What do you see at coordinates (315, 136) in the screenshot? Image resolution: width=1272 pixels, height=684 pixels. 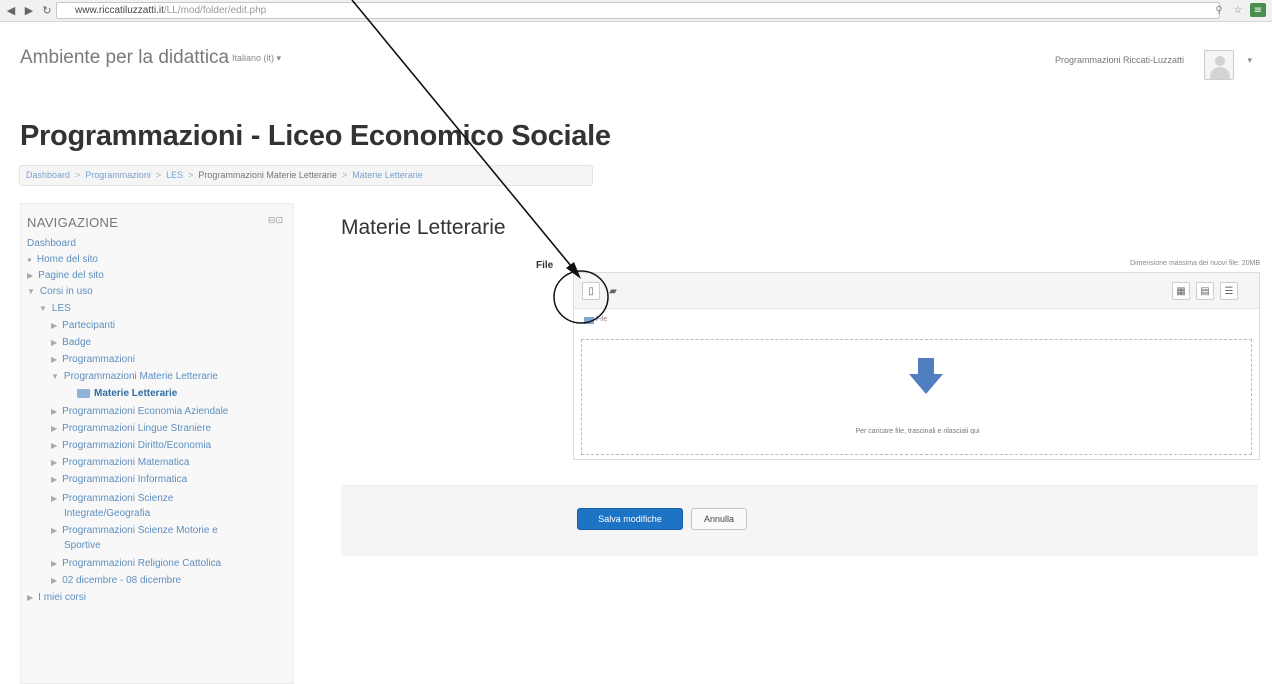 I see `page-title: Programmazioni - Liceo Economico Sociale` at bounding box center [315, 136].